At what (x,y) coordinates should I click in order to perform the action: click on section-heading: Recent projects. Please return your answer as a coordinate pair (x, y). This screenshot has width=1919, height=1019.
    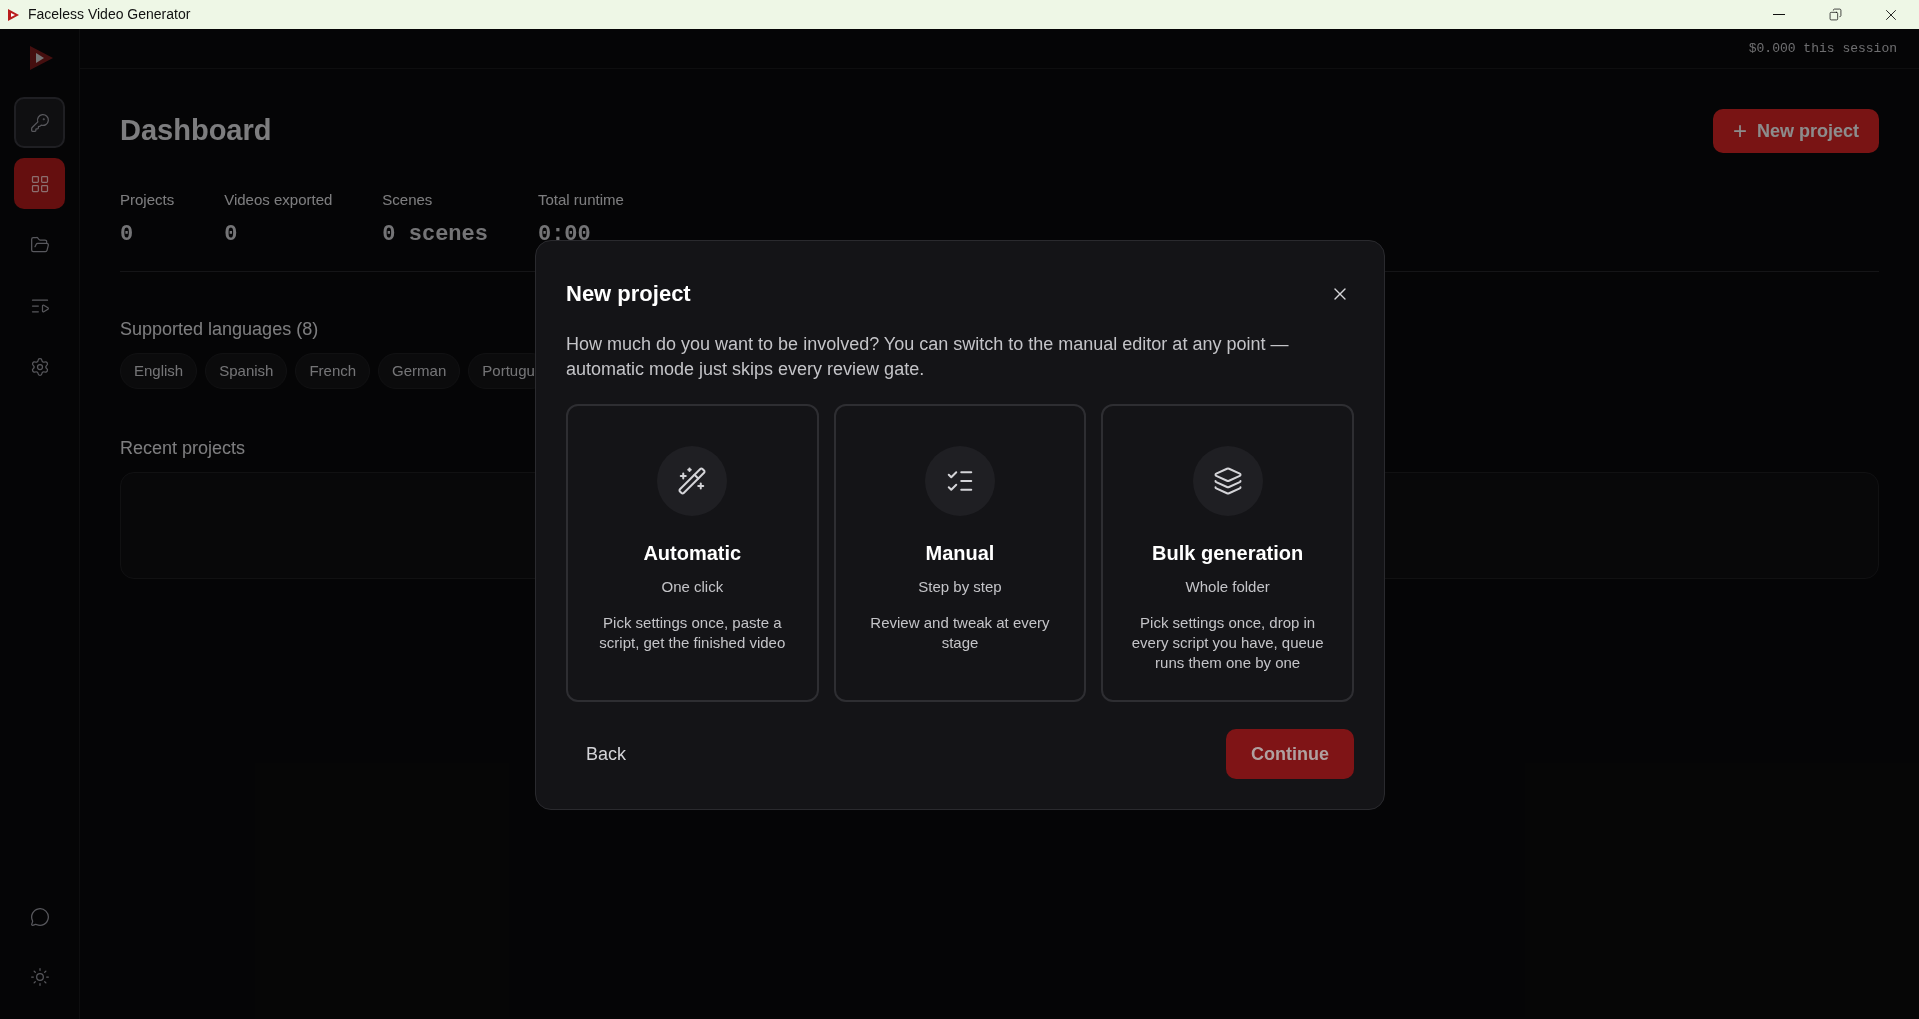
    Looking at the image, I should click on (183, 448).